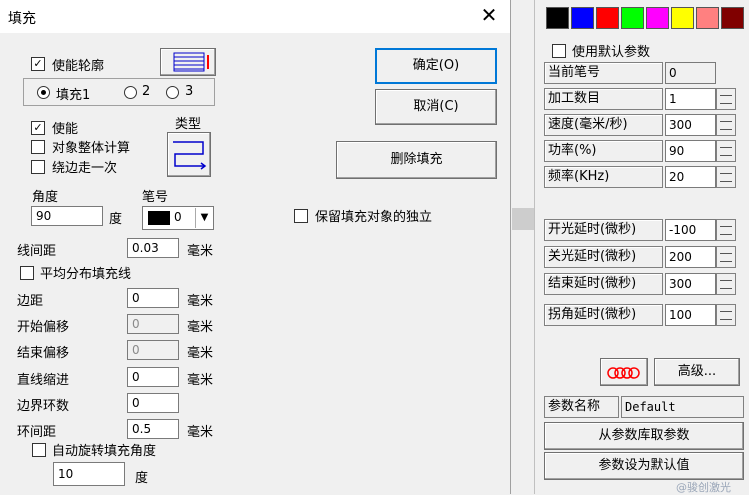 The width and height of the screenshot is (749, 495). What do you see at coordinates (188, 124) in the screenshot?
I see `type-label: 类型` at bounding box center [188, 124].